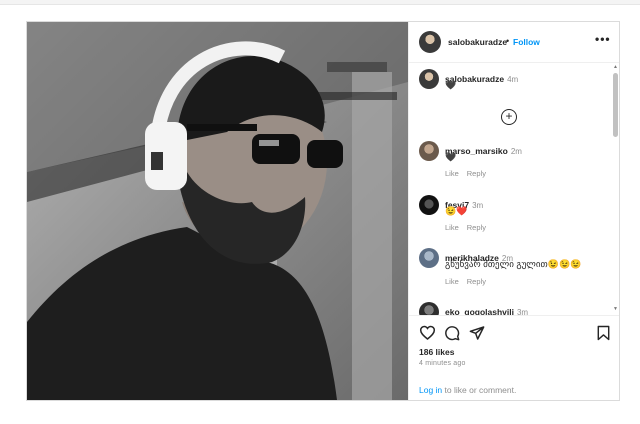 The height and width of the screenshot is (424, 640). Describe the element at coordinates (479, 390) in the screenshot. I see `login-prompt-suffix: to like or comment.` at that location.